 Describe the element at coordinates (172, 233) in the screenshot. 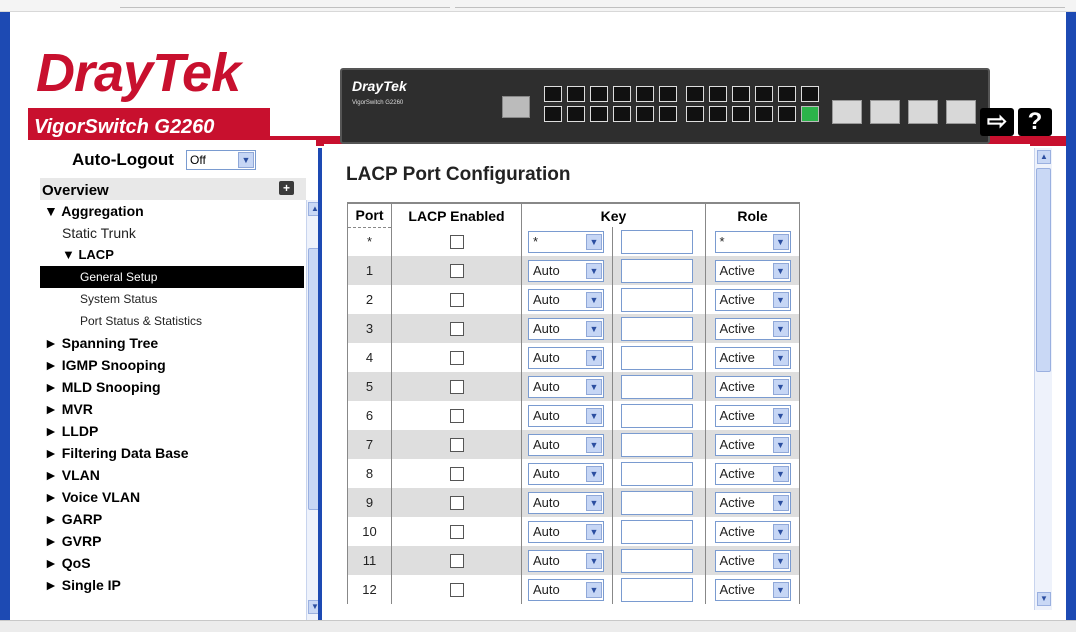

I see `menu-item-static-trunk: Static Trunk` at that location.